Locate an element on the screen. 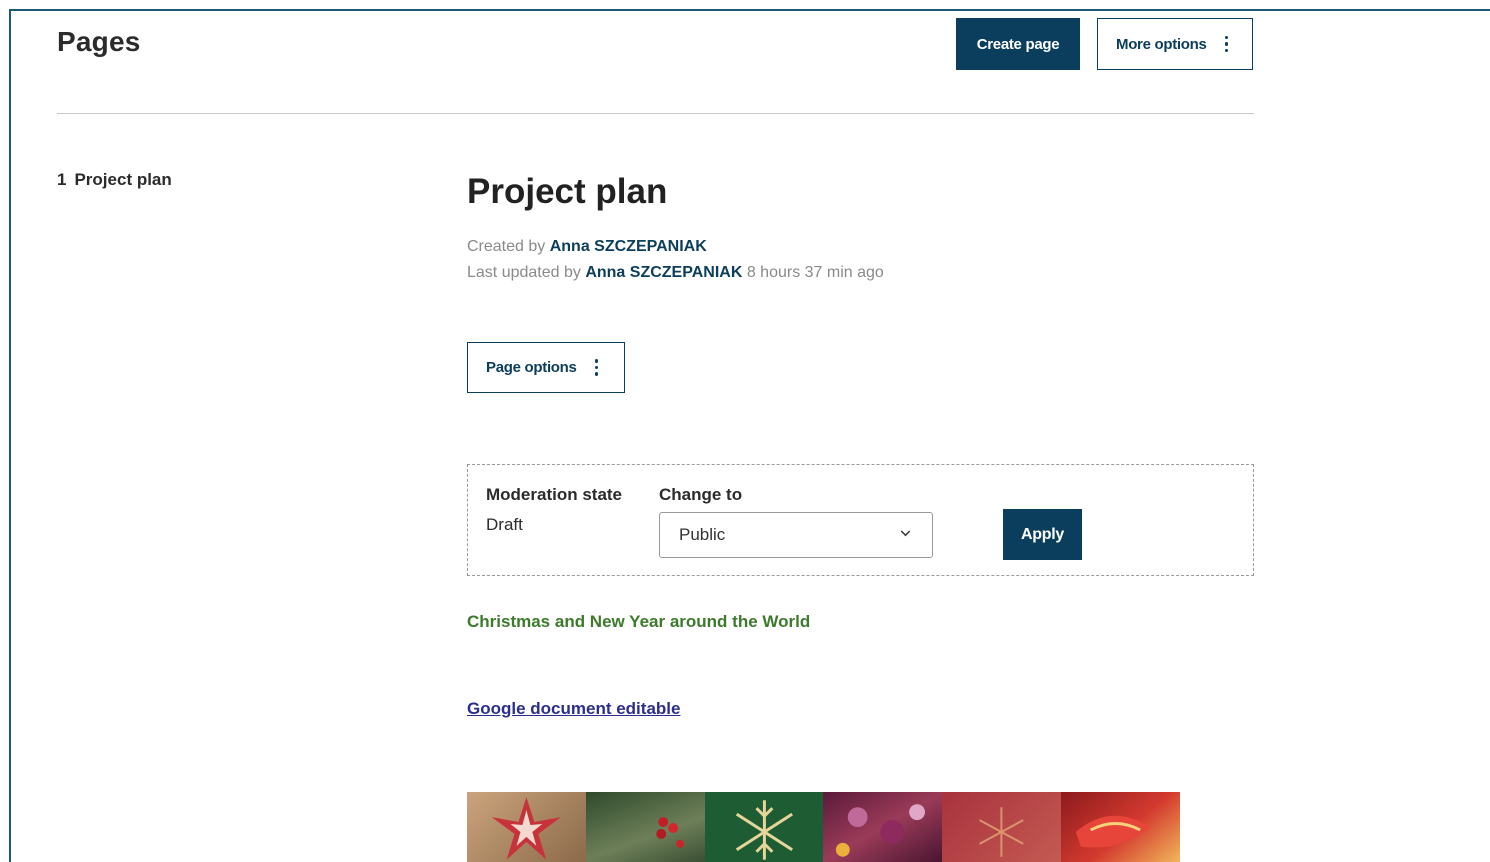 This screenshot has width=1490, height=862. created-by-line: Created by Anna SZCZEPANIAK is located at coordinates (587, 247).